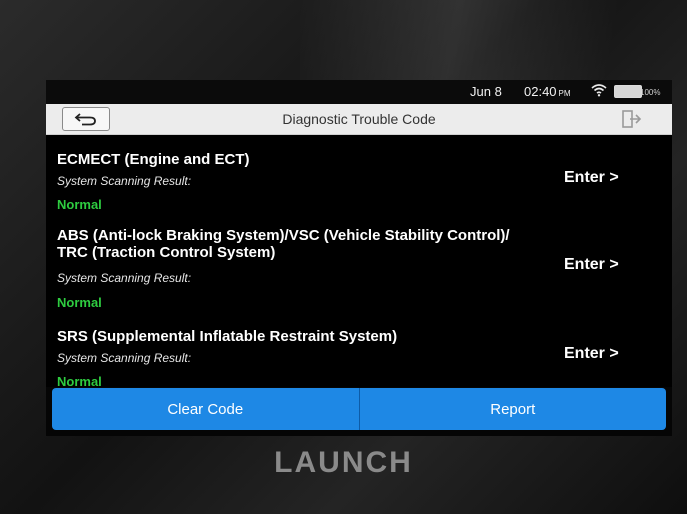 This screenshot has height=514, width=687. I want to click on action-bar: Clear Code Report, so click(359, 409).